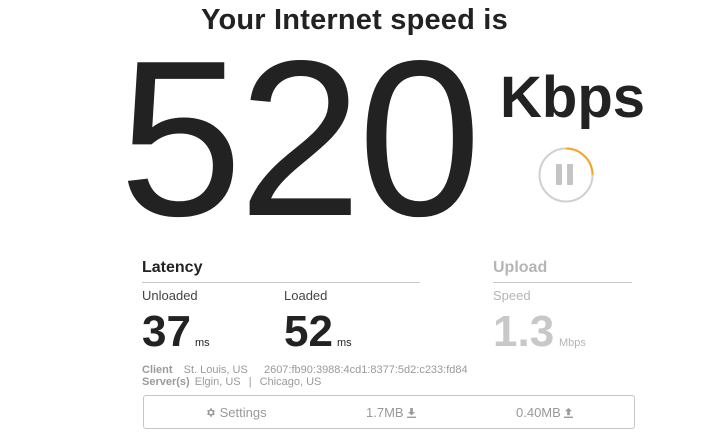 The height and width of the screenshot is (438, 709). What do you see at coordinates (170, 295) in the screenshot?
I see `unloaded-label: Unloaded` at bounding box center [170, 295].